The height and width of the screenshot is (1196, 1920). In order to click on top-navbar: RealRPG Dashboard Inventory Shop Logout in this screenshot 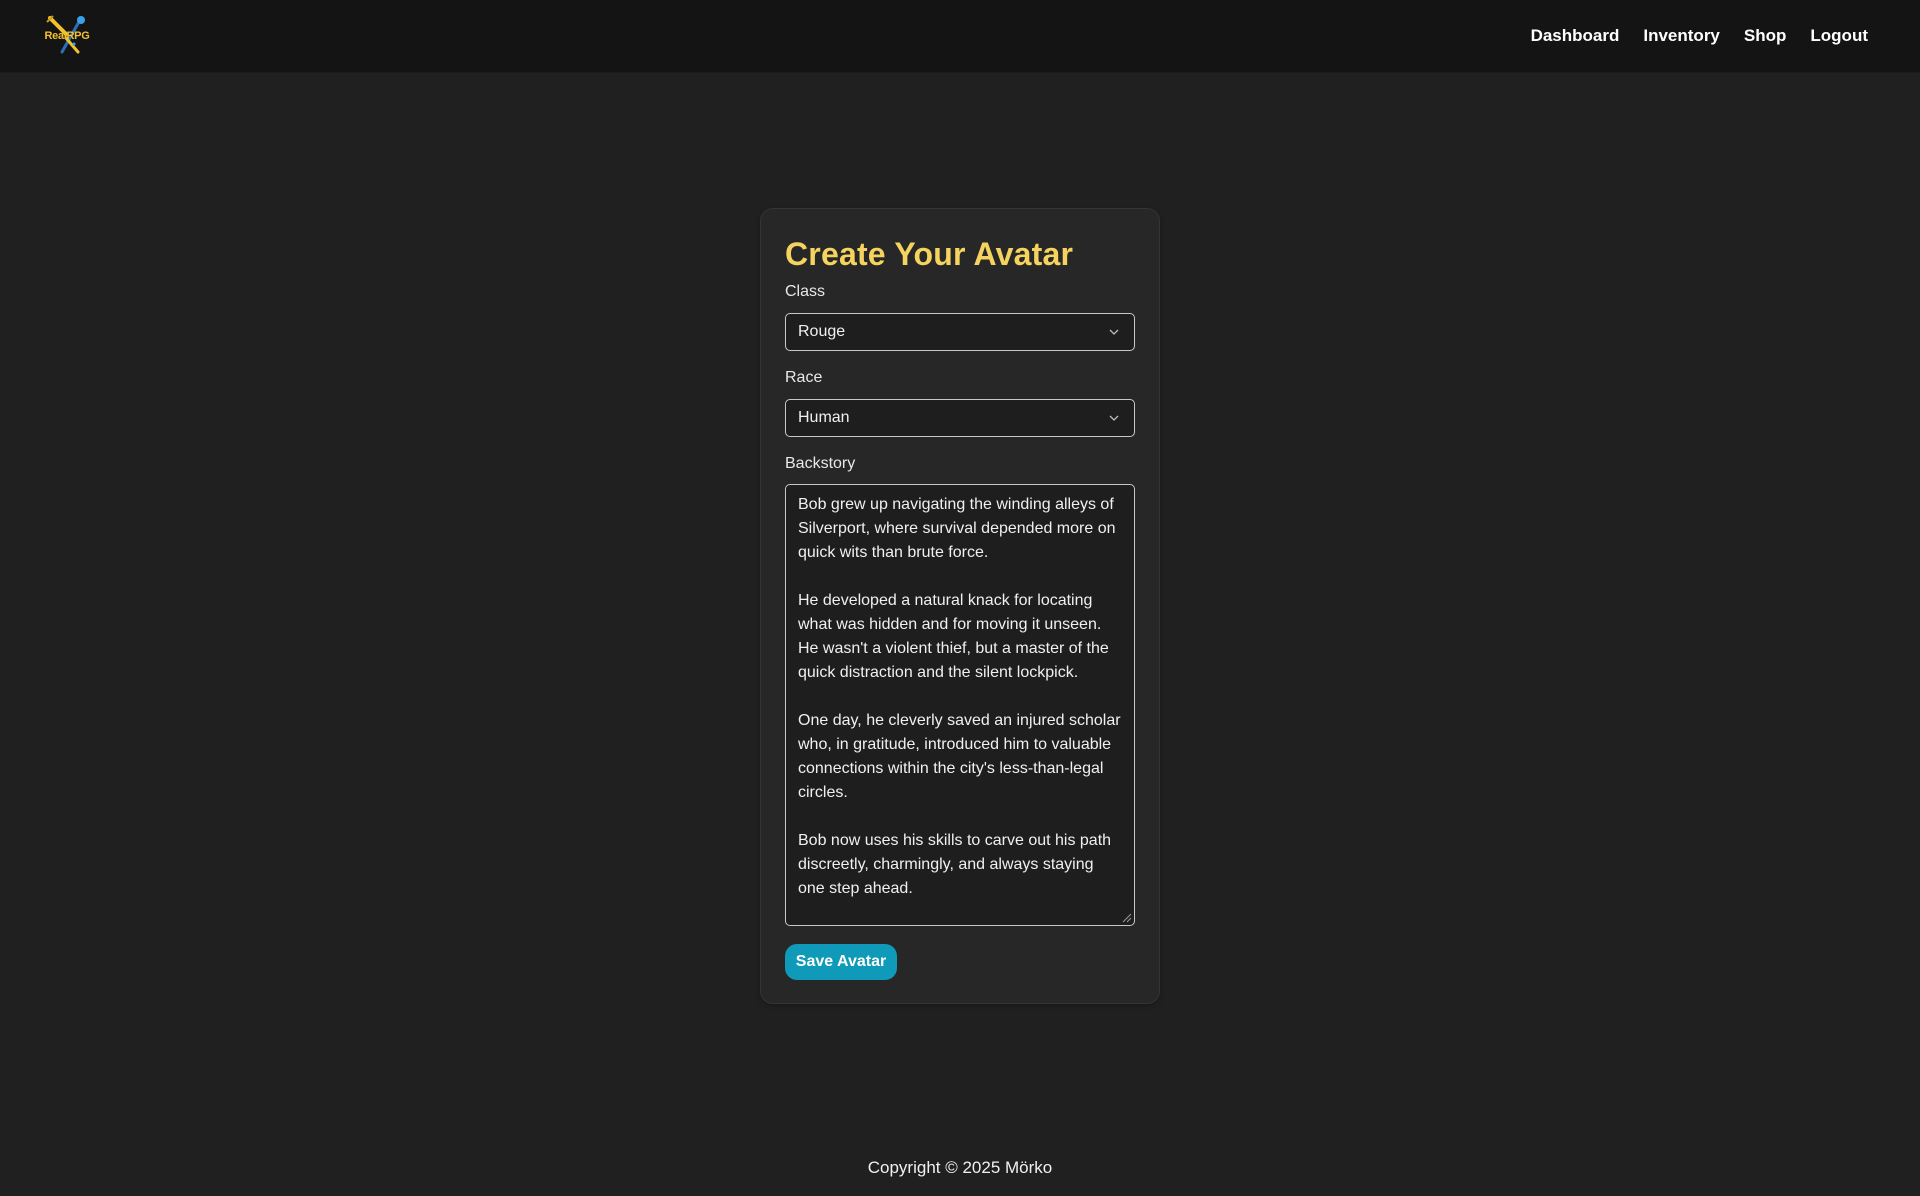, I will do `click(960, 36)`.